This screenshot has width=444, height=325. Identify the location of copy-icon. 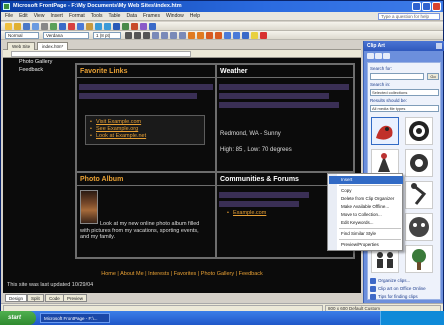
(80, 26).